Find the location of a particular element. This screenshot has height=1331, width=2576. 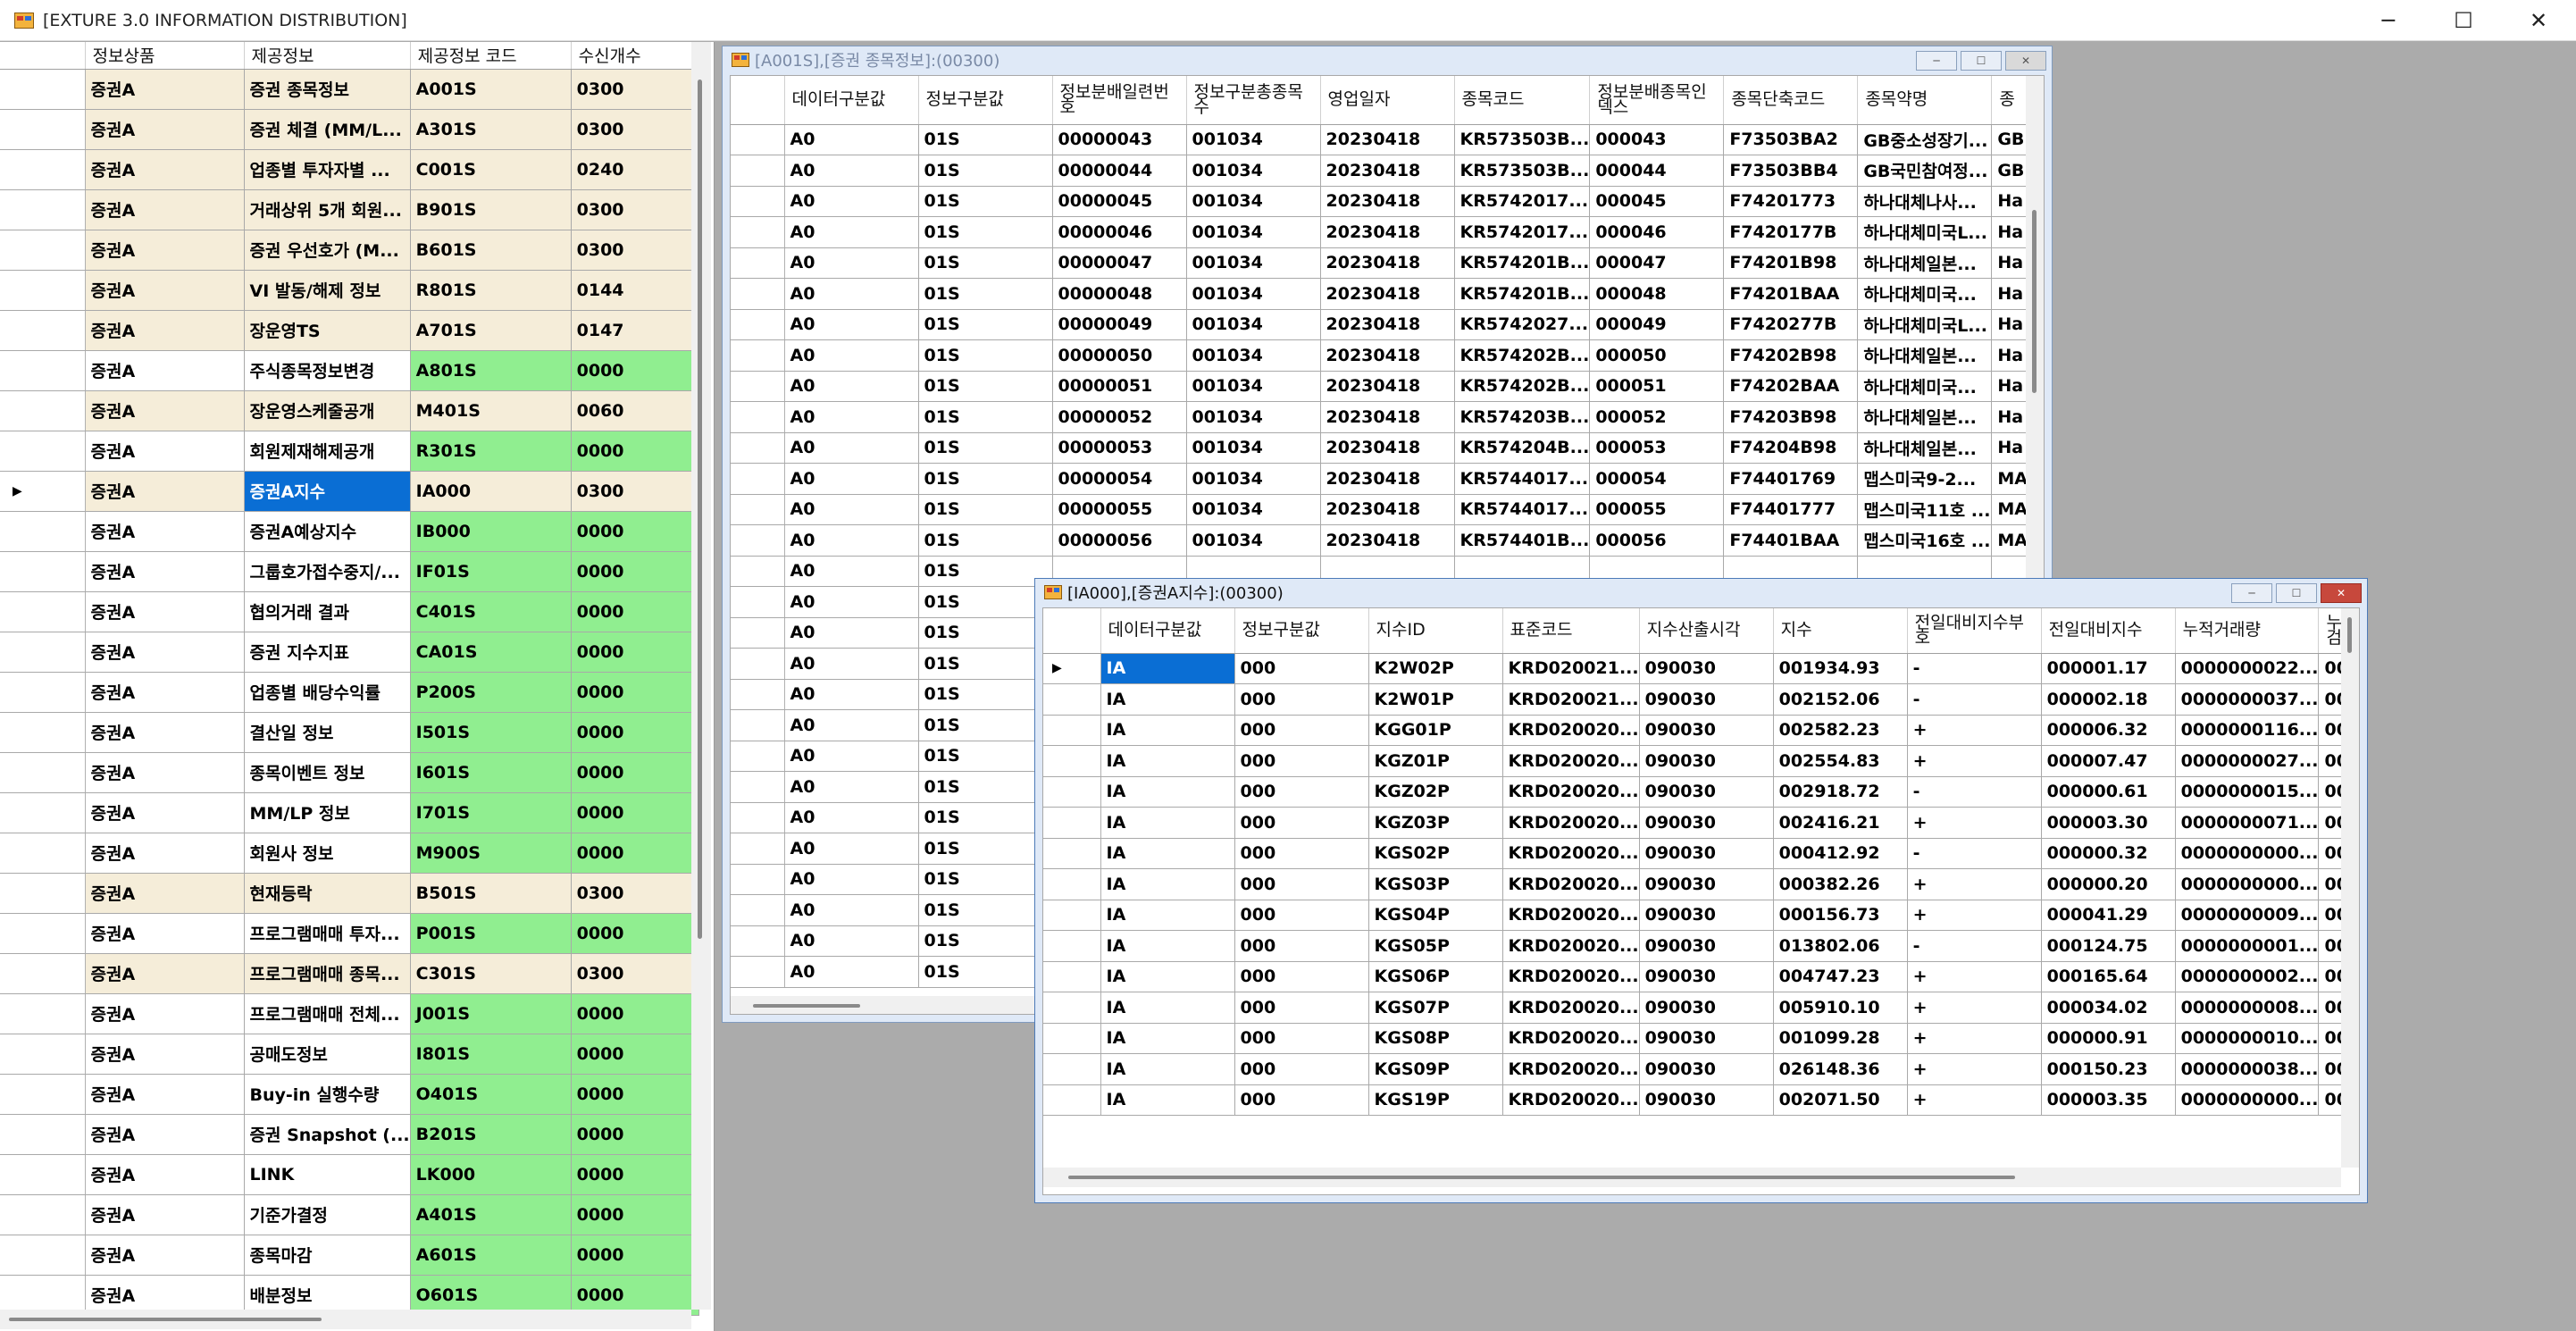

table-row: 증권A 증권A예상지수 IB000 0000 is located at coordinates (349, 531).